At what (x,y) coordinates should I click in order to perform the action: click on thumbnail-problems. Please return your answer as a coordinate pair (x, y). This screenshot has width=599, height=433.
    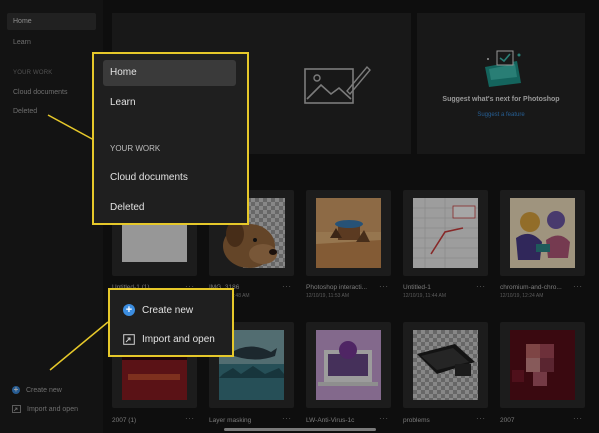
    Looking at the image, I should click on (445, 365).